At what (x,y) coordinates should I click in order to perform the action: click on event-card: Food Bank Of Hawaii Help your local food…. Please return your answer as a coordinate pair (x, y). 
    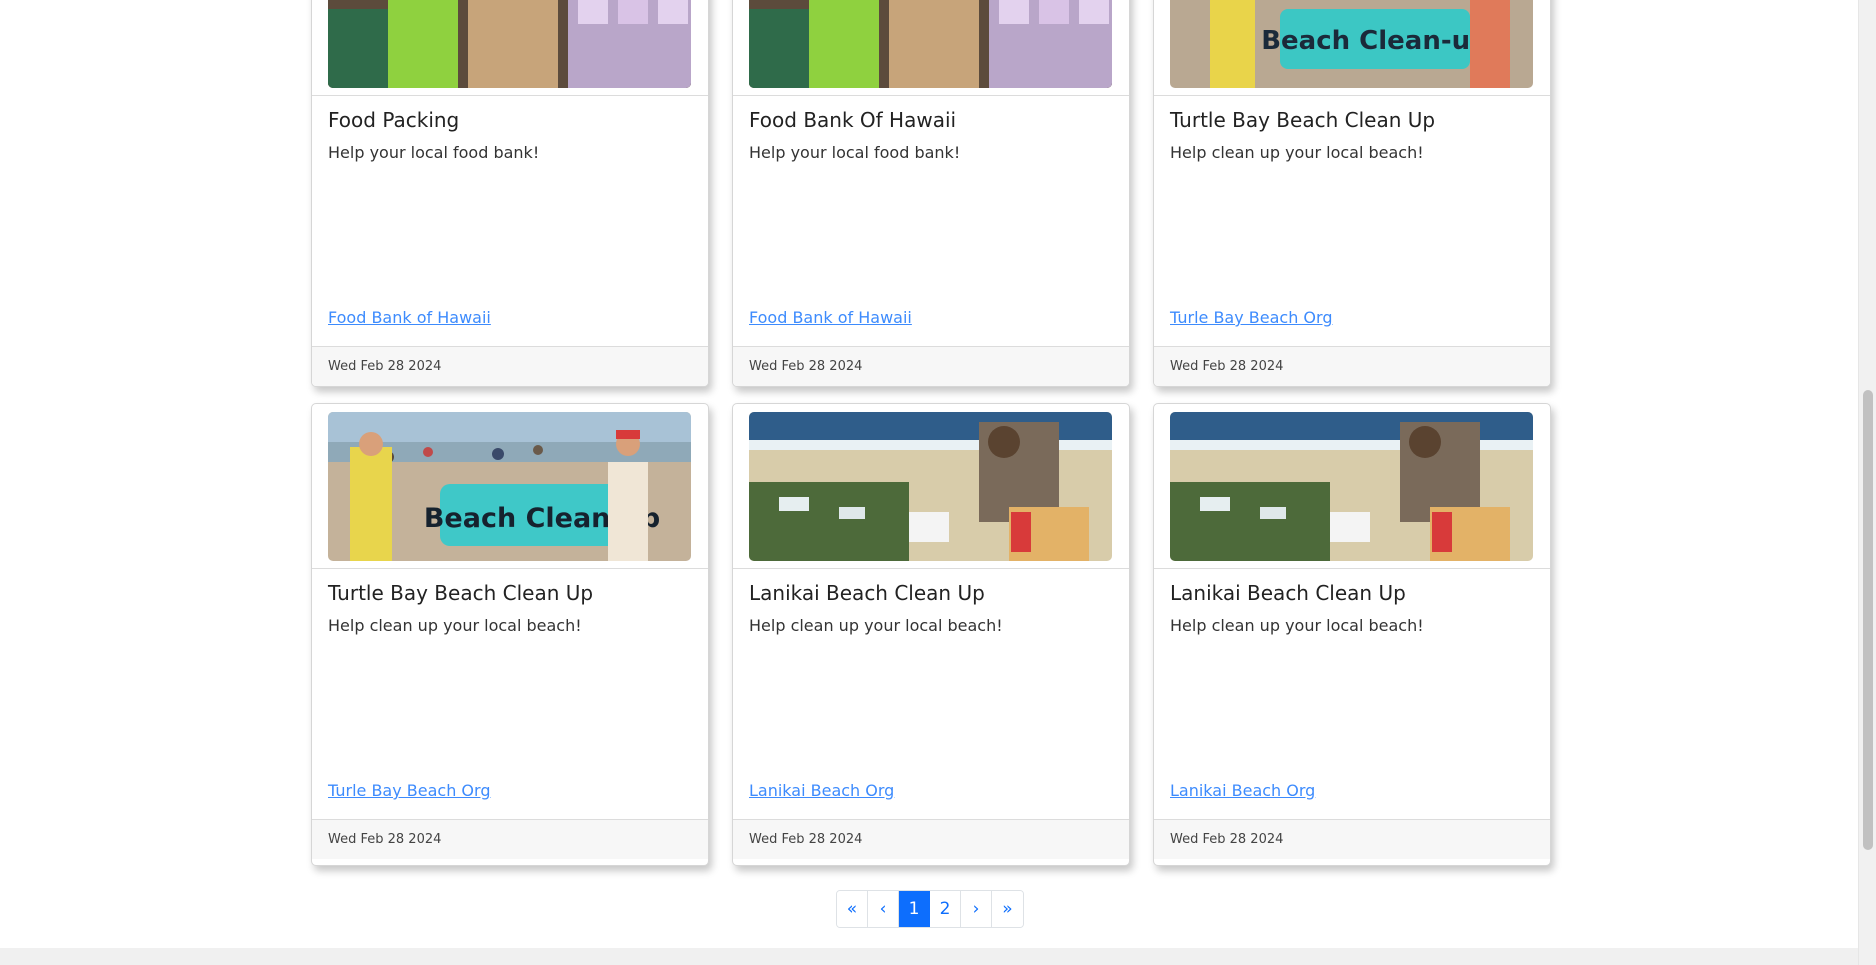
    Looking at the image, I should click on (931, 193).